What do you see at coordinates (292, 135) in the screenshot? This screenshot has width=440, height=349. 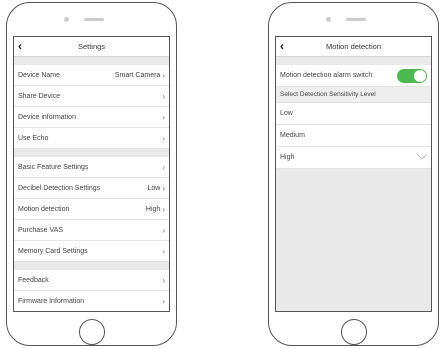 I see `sensitivity-level-label: Medium` at bounding box center [292, 135].